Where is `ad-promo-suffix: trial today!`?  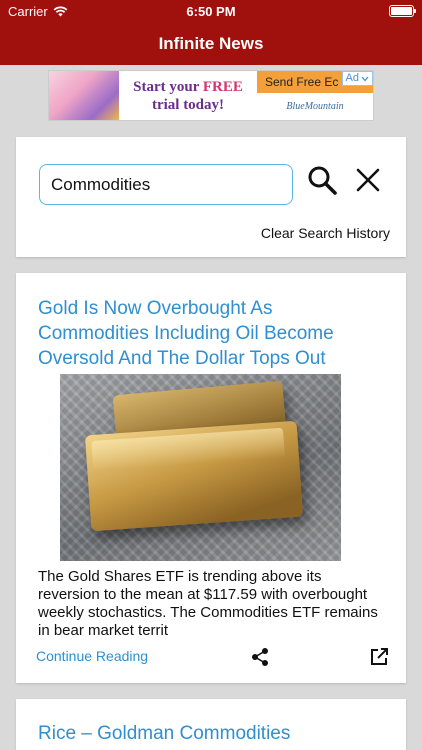
ad-promo-suffix: trial today! is located at coordinates (188, 104).